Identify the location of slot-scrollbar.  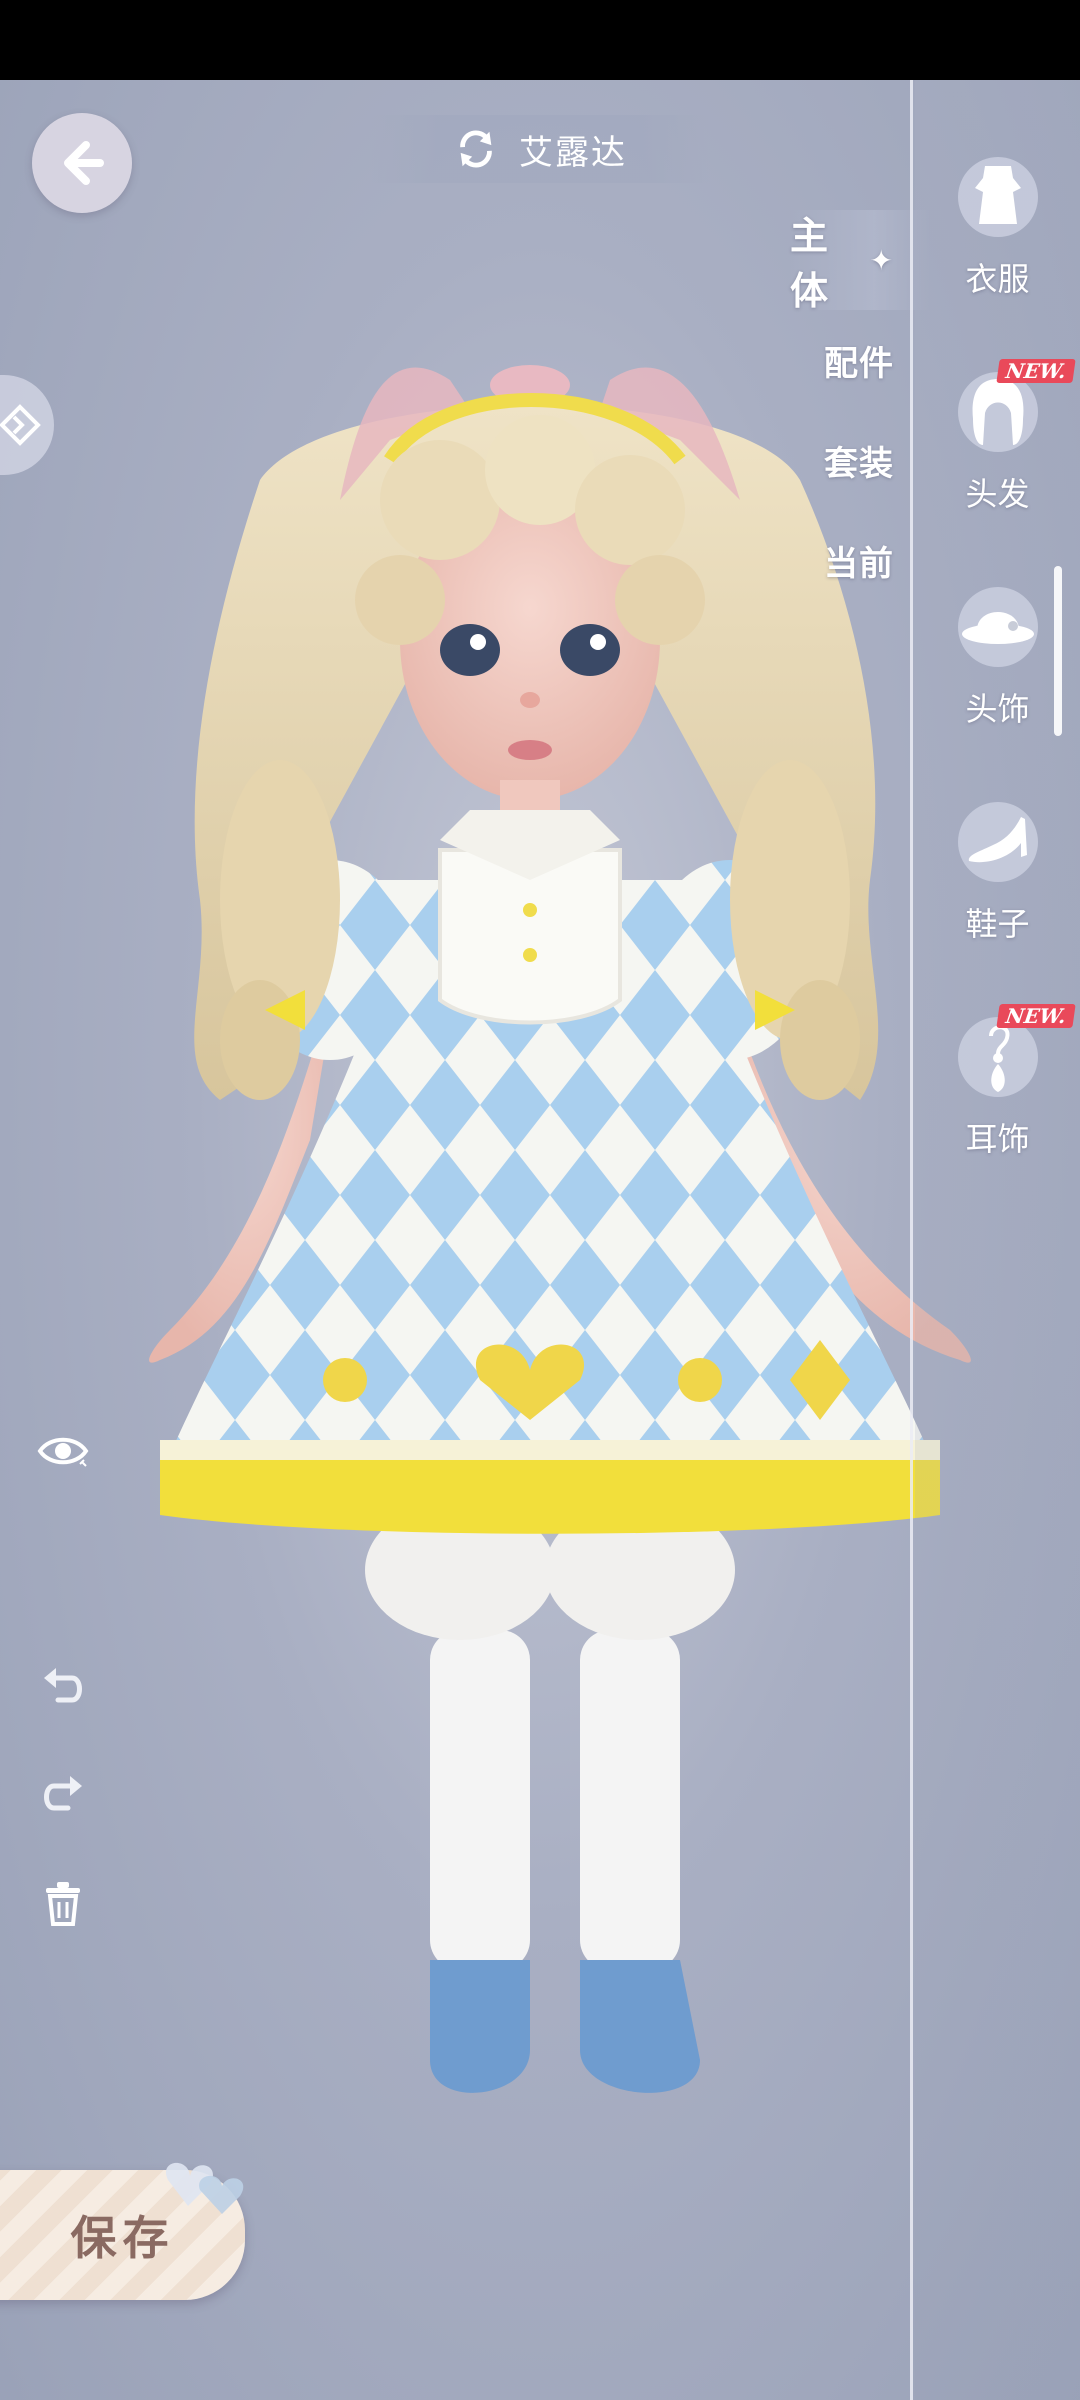
(1058, 651).